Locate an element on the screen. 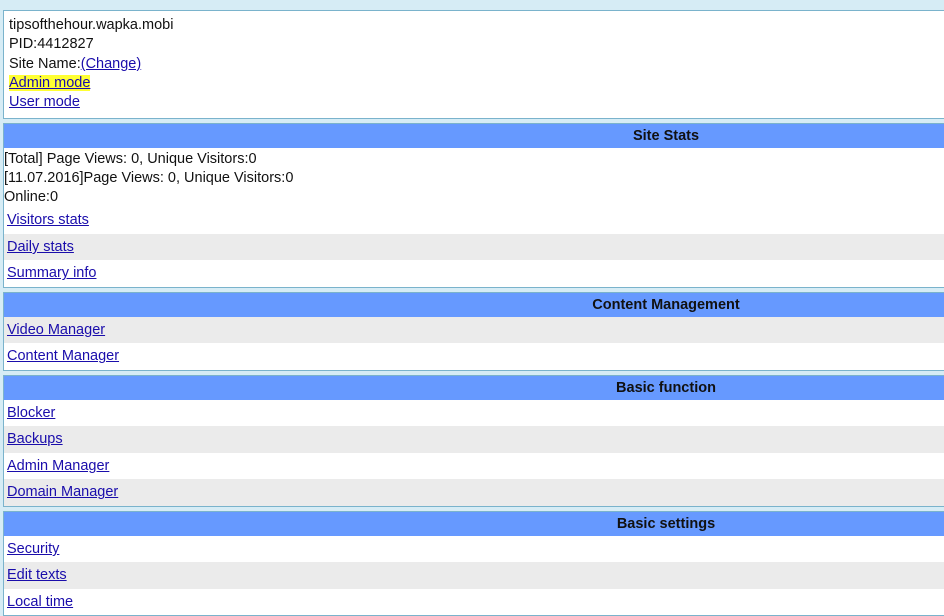 The image size is (944, 616). online-count-line: Online:0 is located at coordinates (31, 197).